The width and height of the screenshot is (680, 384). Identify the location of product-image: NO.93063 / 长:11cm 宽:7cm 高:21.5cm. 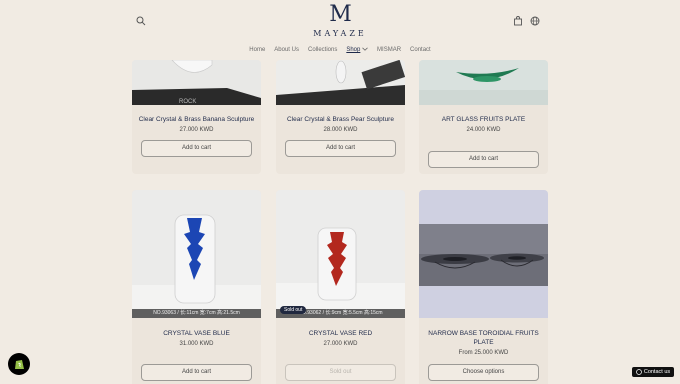
(196, 254).